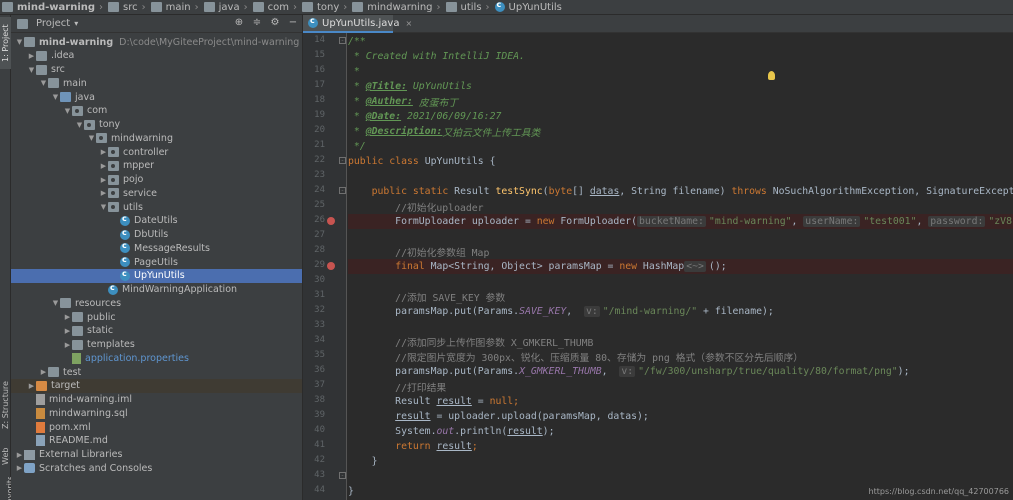 This screenshot has width=1013, height=500. What do you see at coordinates (680, 146) in the screenshot?
I see `code-line: */` at bounding box center [680, 146].